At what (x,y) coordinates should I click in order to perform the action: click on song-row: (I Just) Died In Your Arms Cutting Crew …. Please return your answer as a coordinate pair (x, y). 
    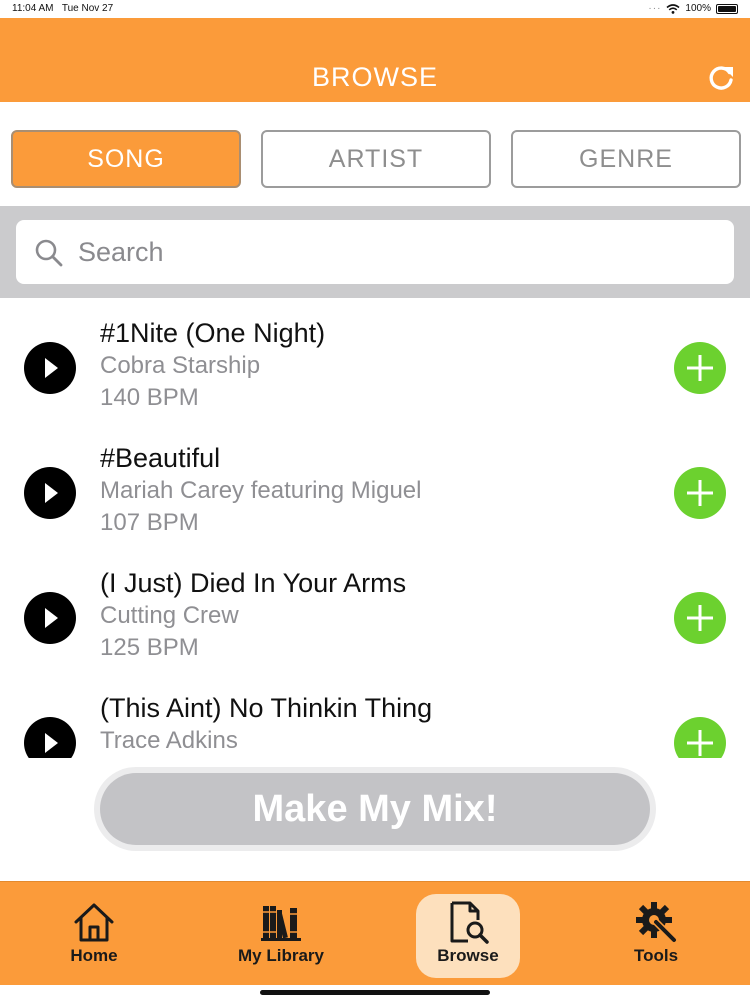
    Looking at the image, I should click on (375, 610).